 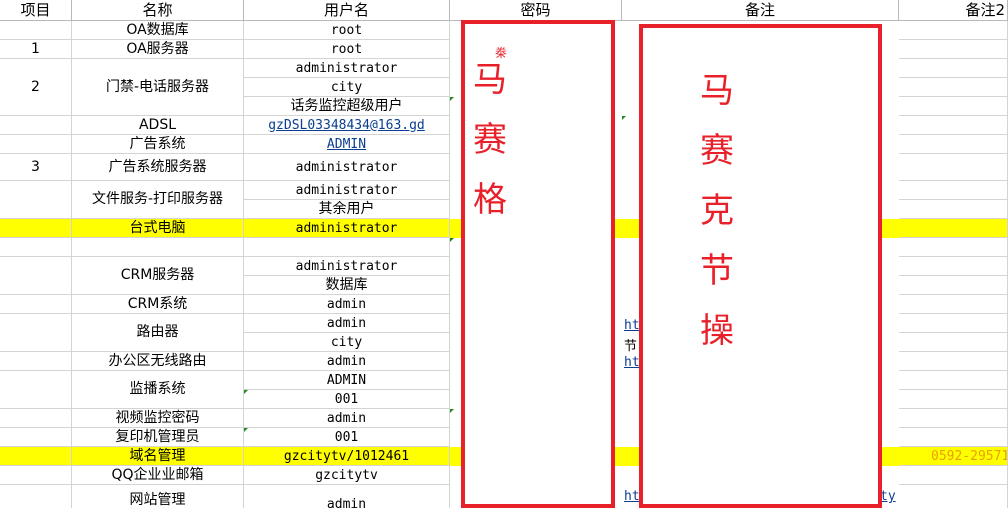 I want to click on column-header-name: 名称, so click(x=158, y=10).